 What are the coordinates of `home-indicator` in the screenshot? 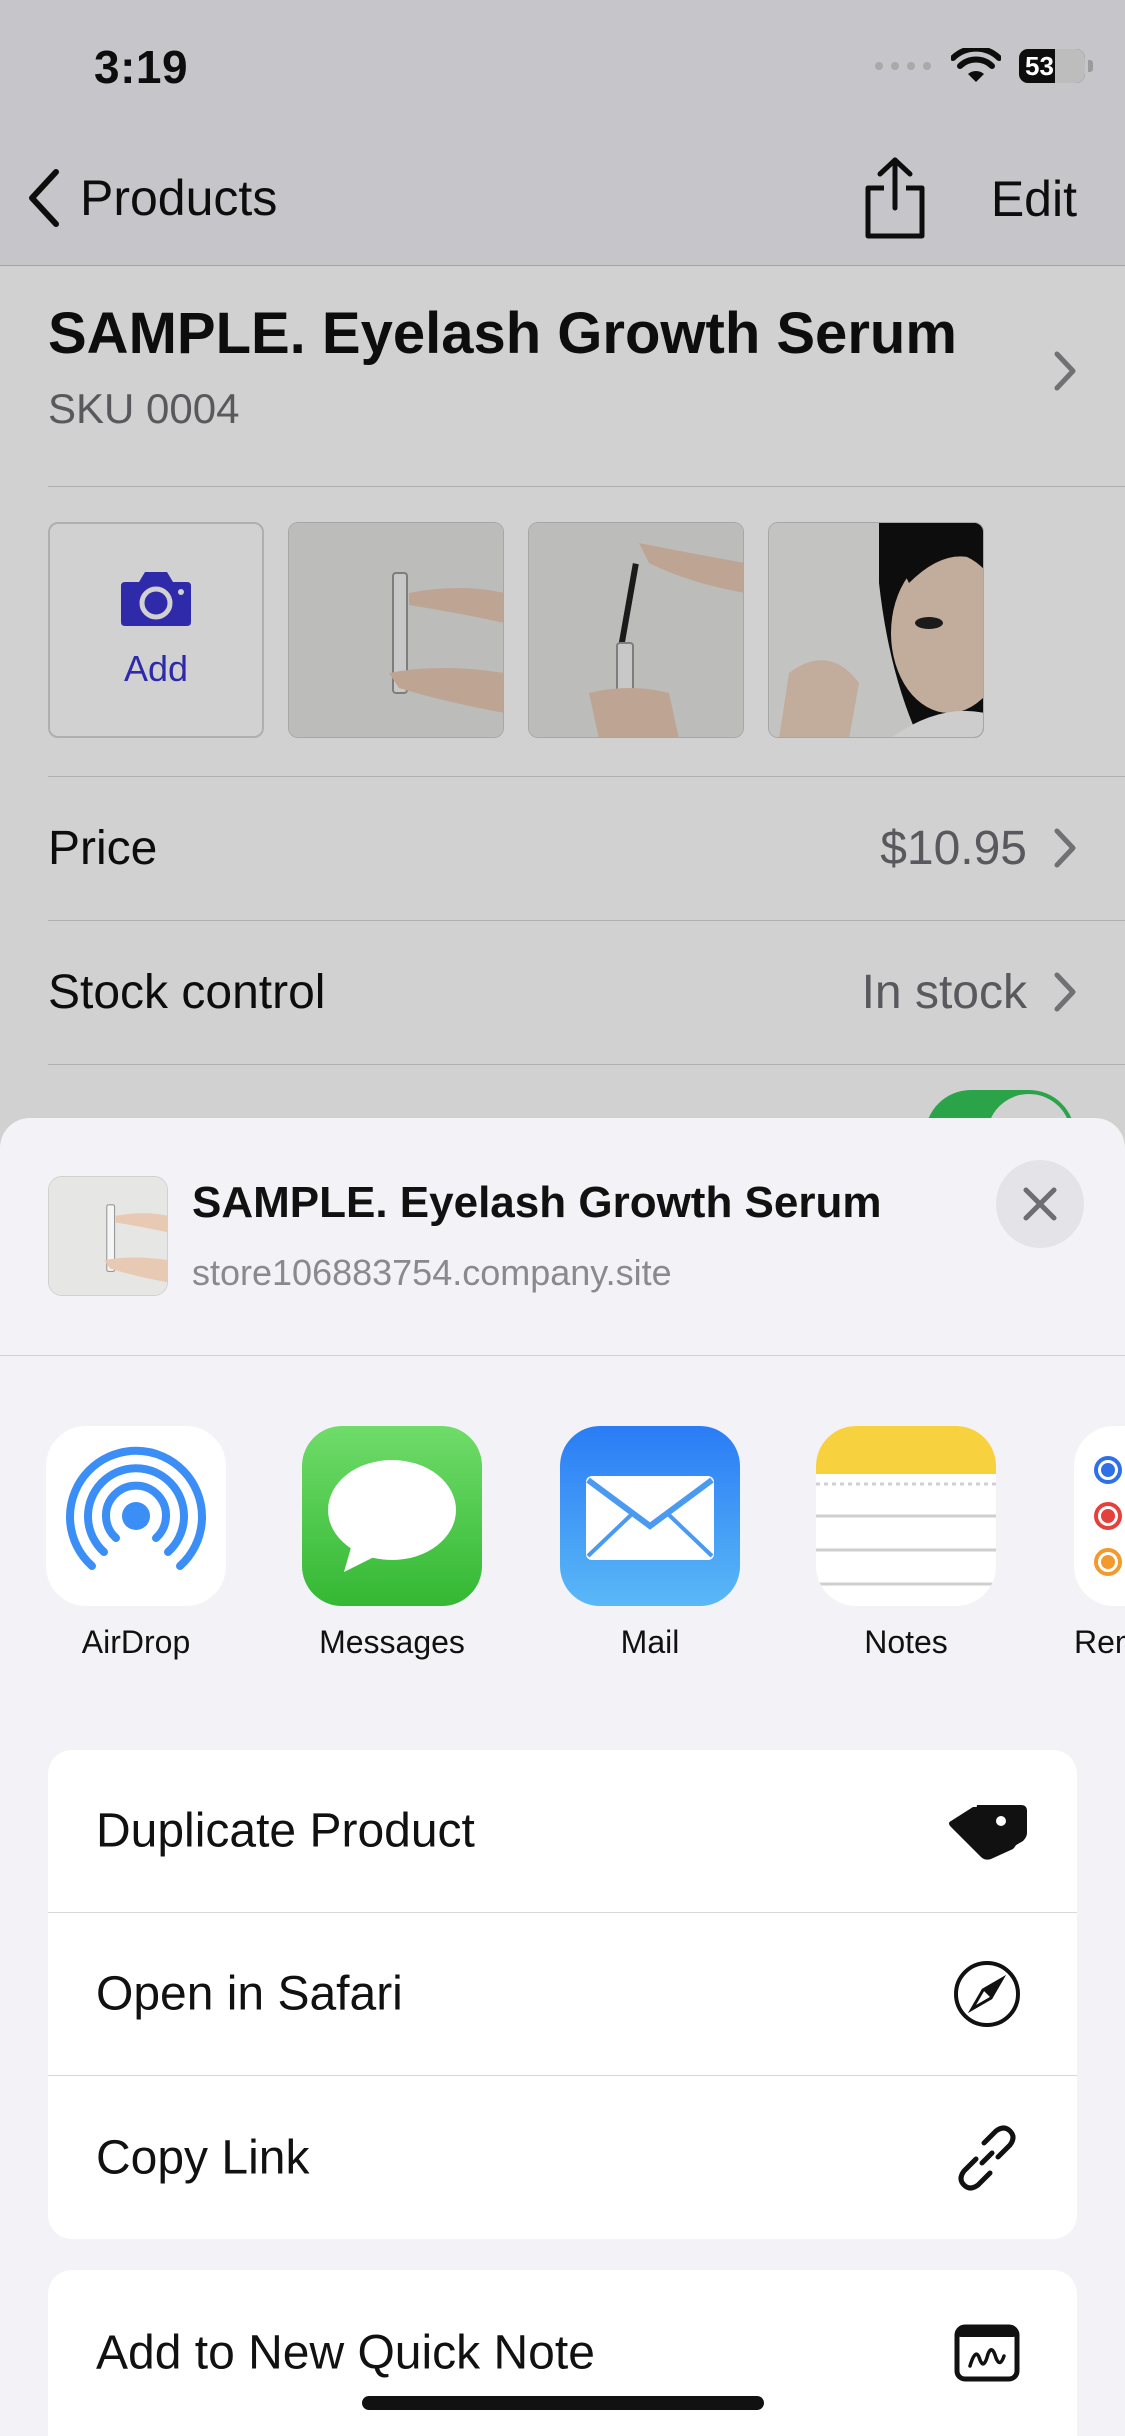 It's located at (563, 2403).